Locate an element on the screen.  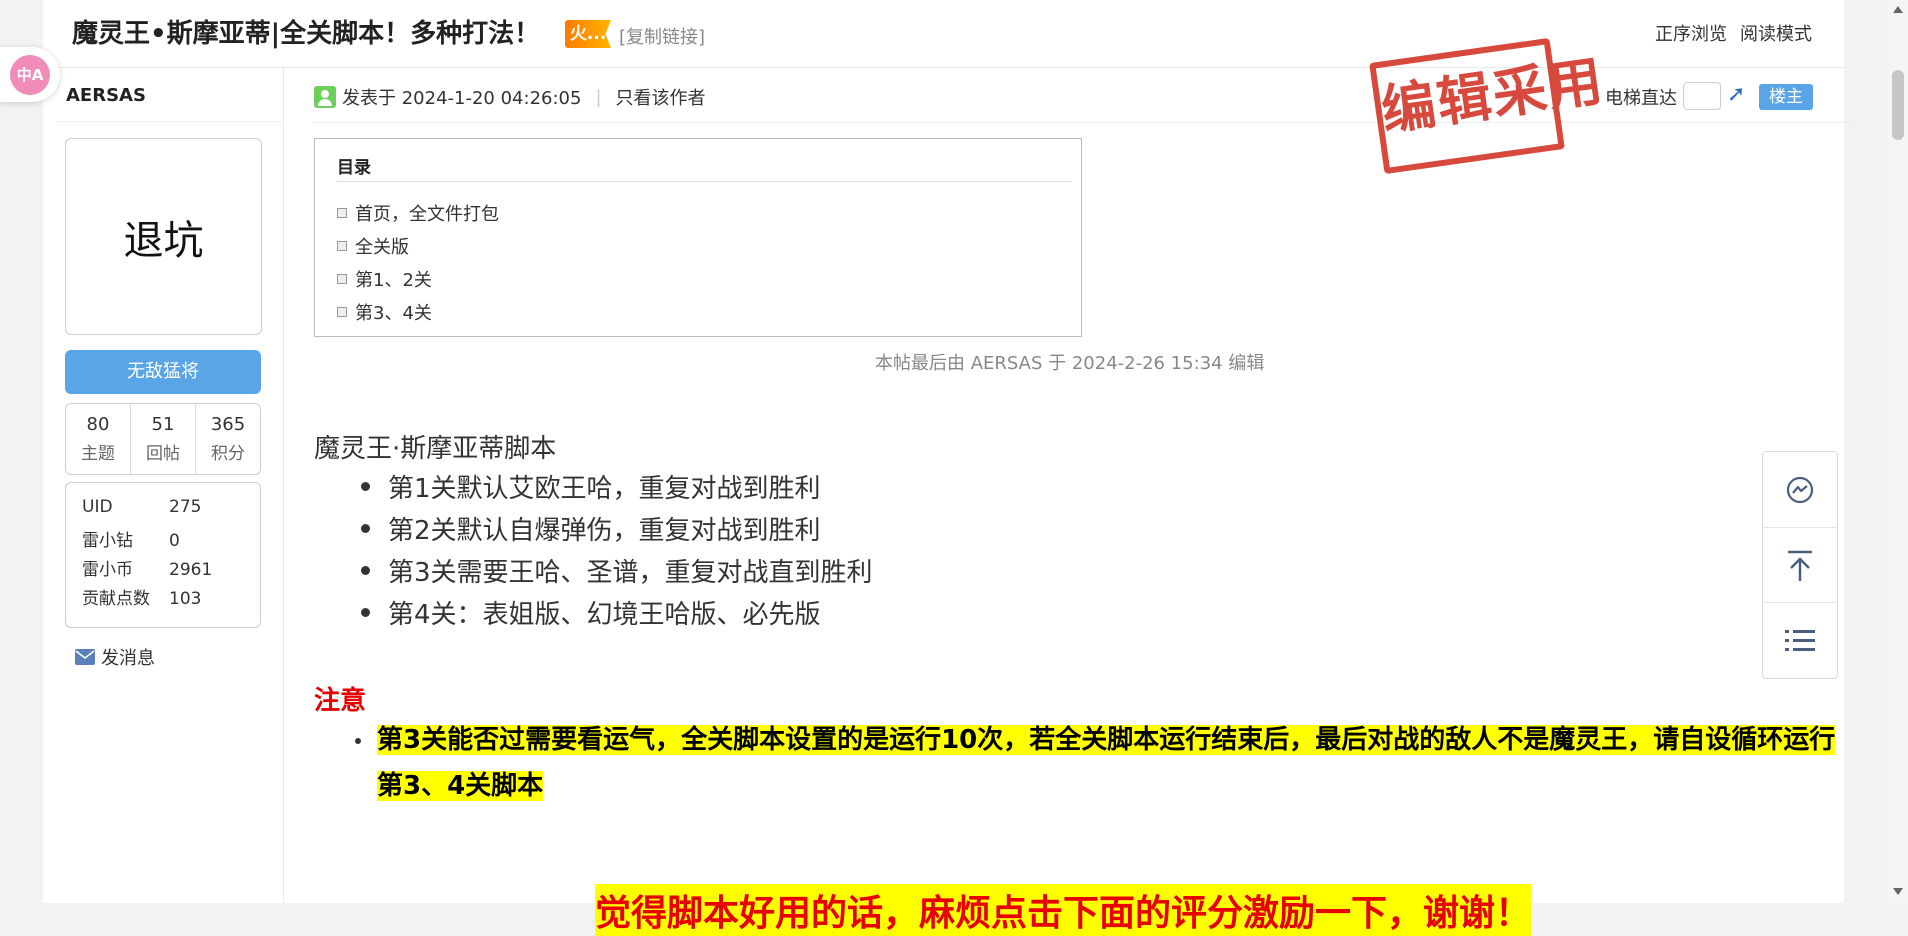
translate-button: 中A is located at coordinates (30, 74).